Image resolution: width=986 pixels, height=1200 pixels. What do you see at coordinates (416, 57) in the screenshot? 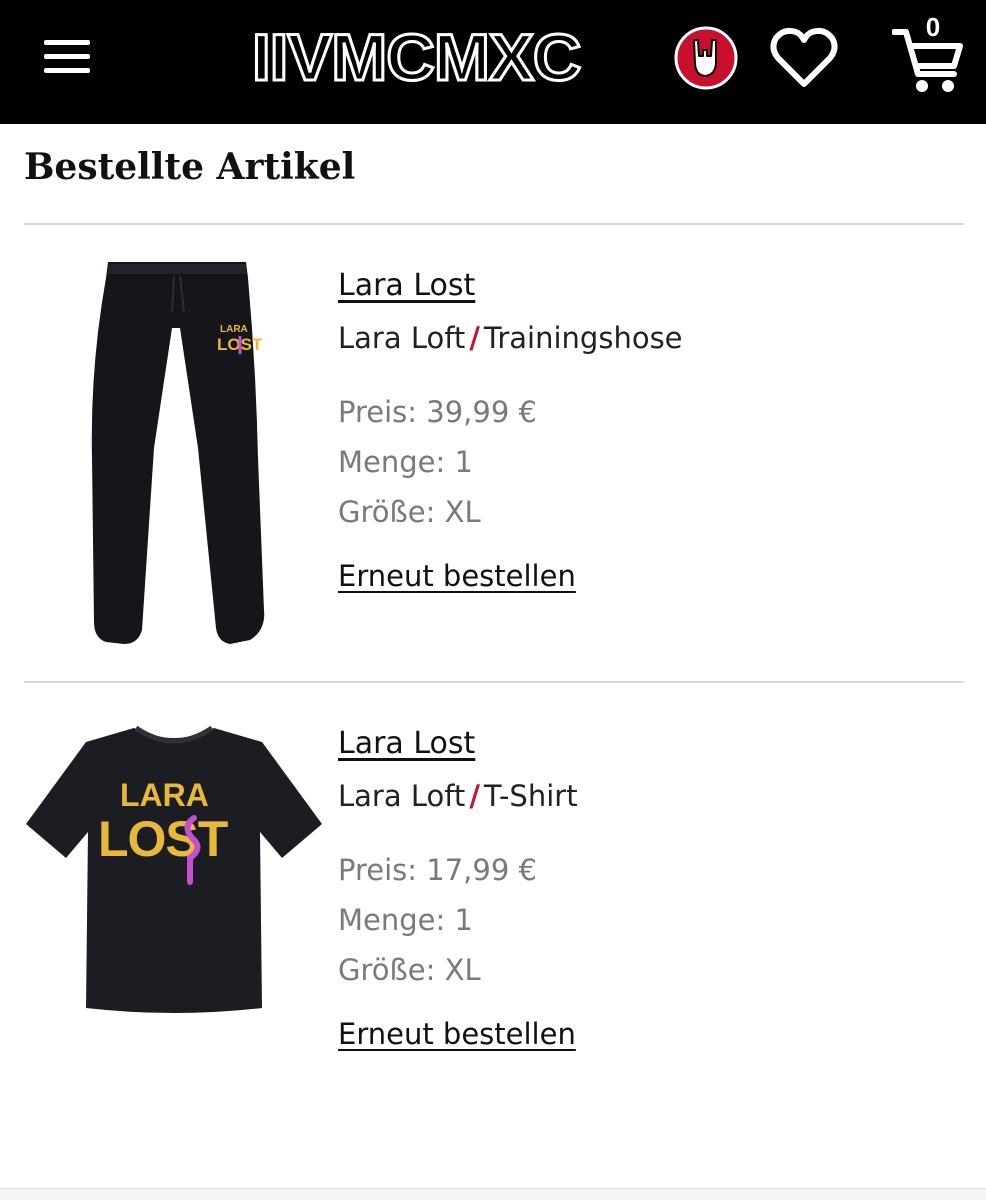
I see `logo-wordmark: IIVMCMXC` at bounding box center [416, 57].